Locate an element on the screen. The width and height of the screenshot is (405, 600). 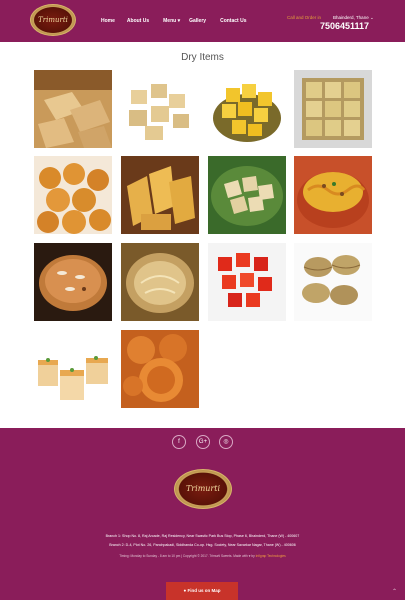
nav-about-us: About Us is located at coordinates (138, 21).